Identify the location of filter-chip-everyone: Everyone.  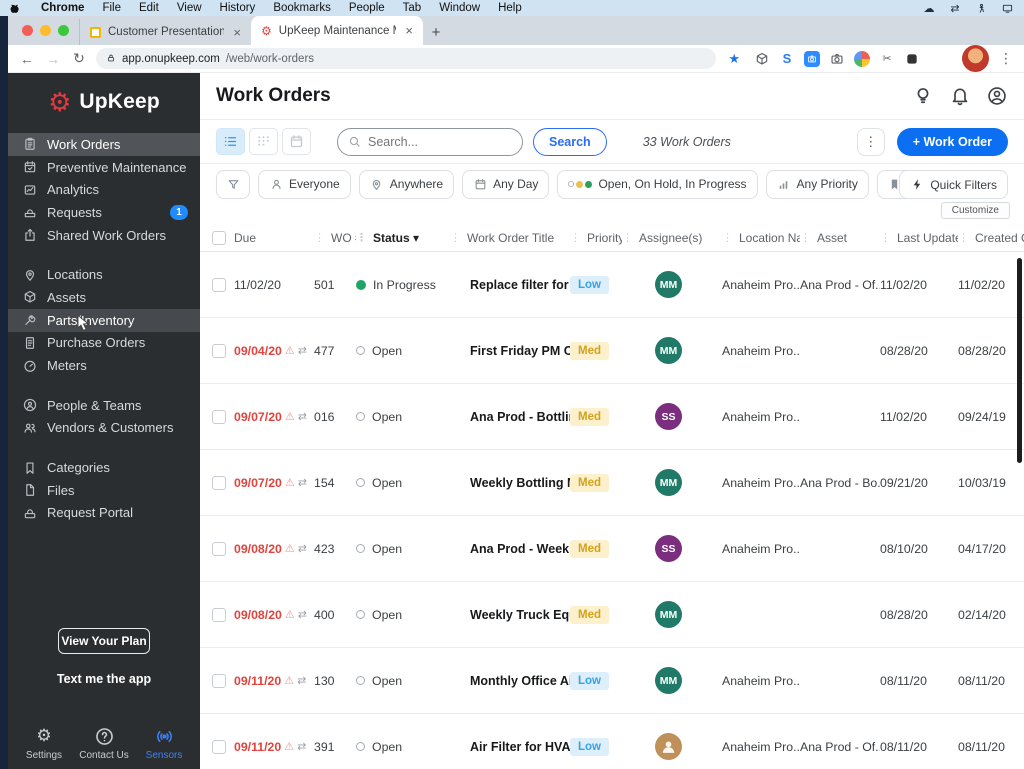
(304, 184).